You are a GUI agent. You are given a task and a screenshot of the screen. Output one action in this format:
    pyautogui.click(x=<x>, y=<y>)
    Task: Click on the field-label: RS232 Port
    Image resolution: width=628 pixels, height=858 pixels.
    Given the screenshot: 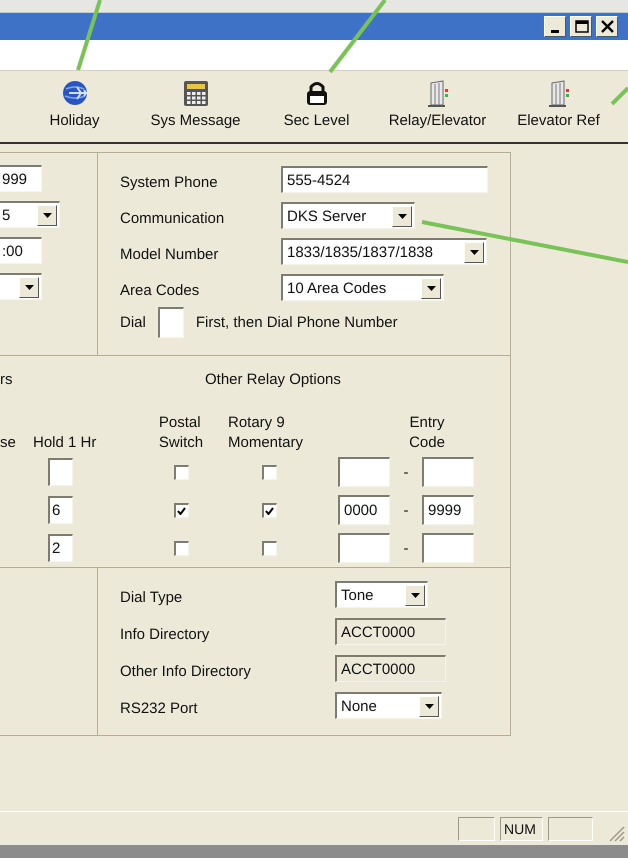 What is the action you would take?
    pyautogui.click(x=159, y=707)
    